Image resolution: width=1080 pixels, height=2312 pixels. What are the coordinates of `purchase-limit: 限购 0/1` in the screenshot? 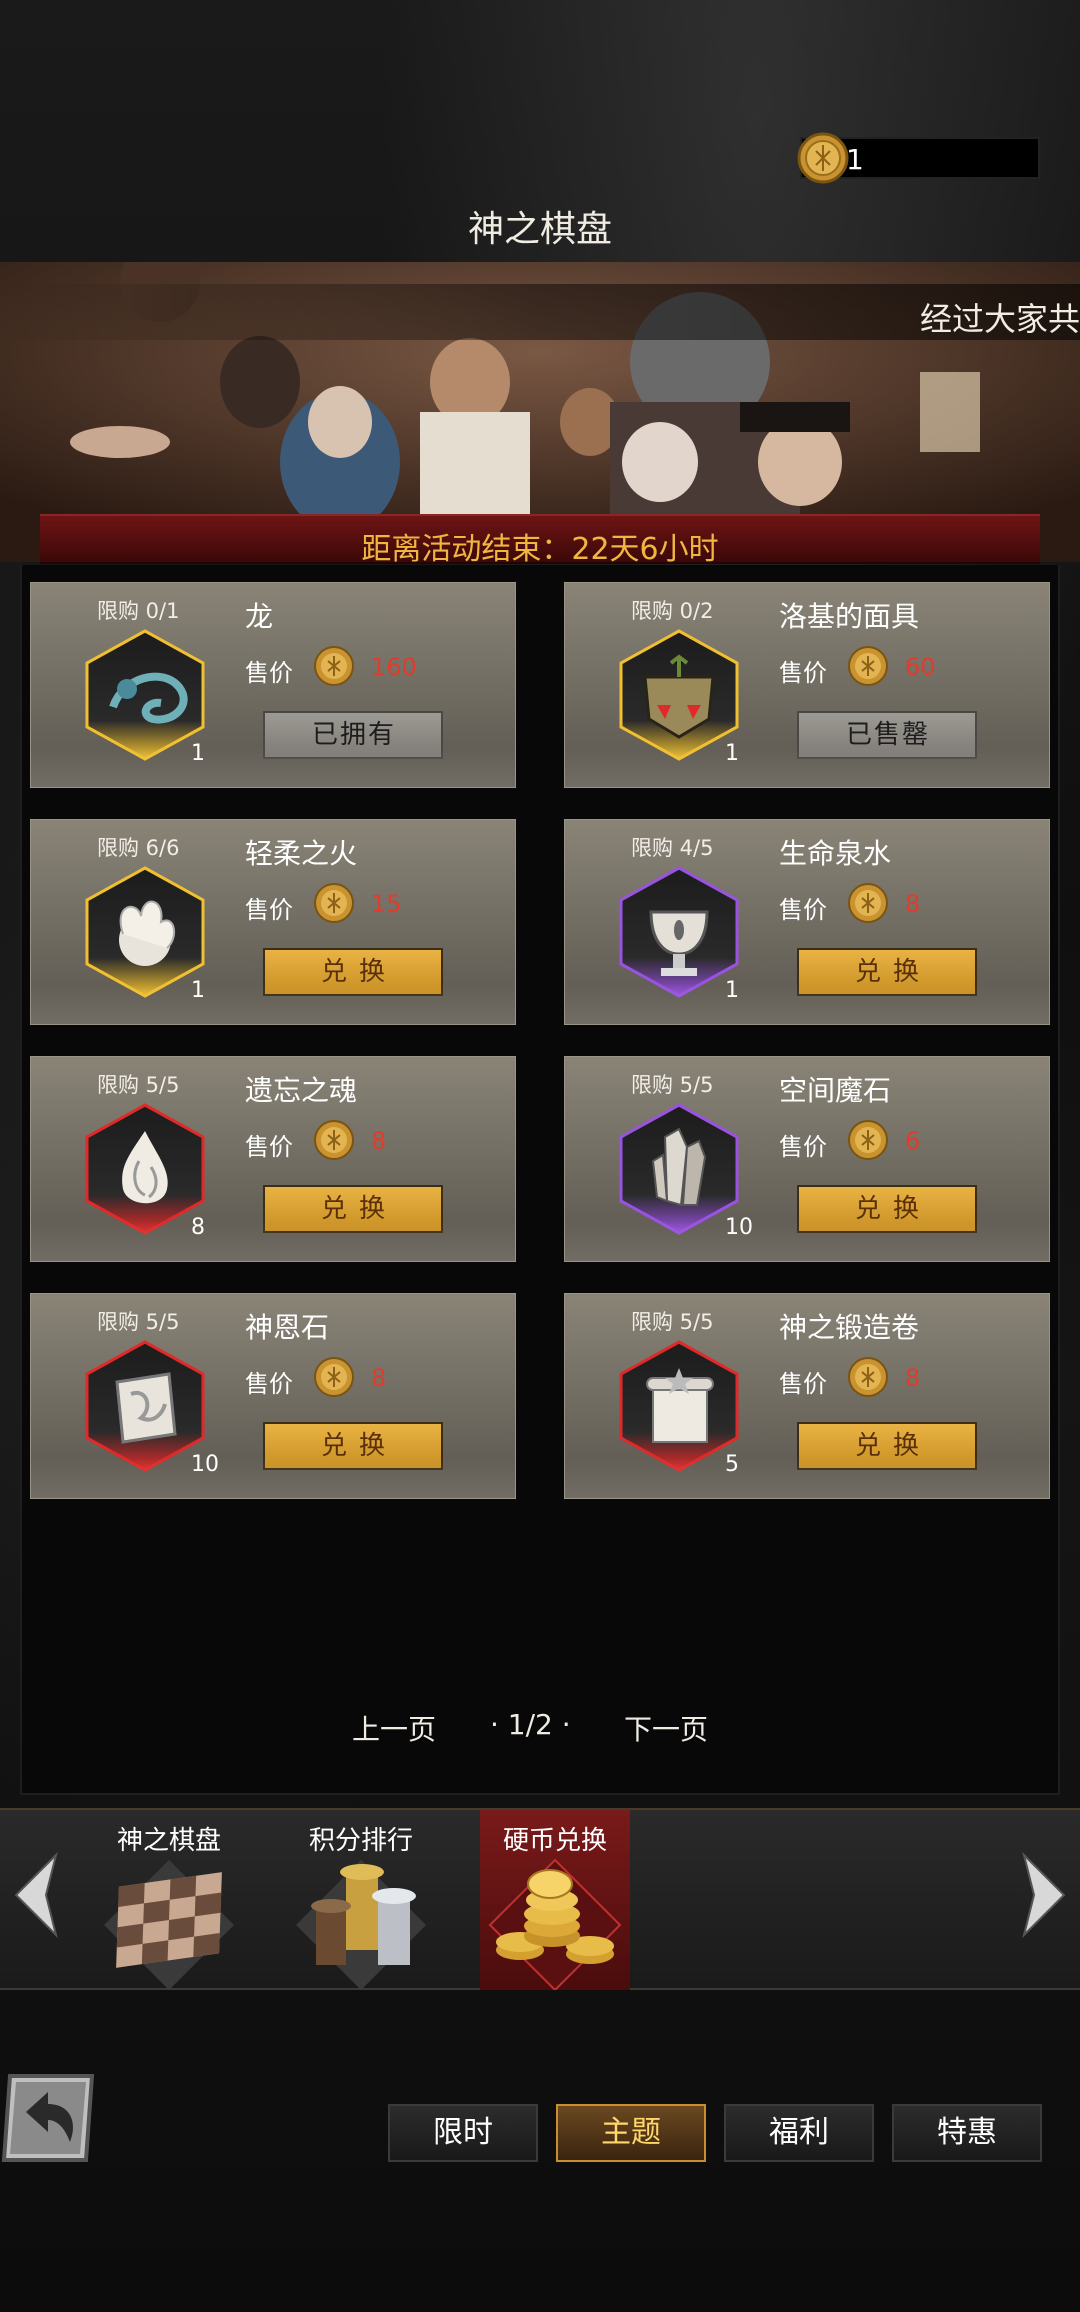 It's located at (138, 611).